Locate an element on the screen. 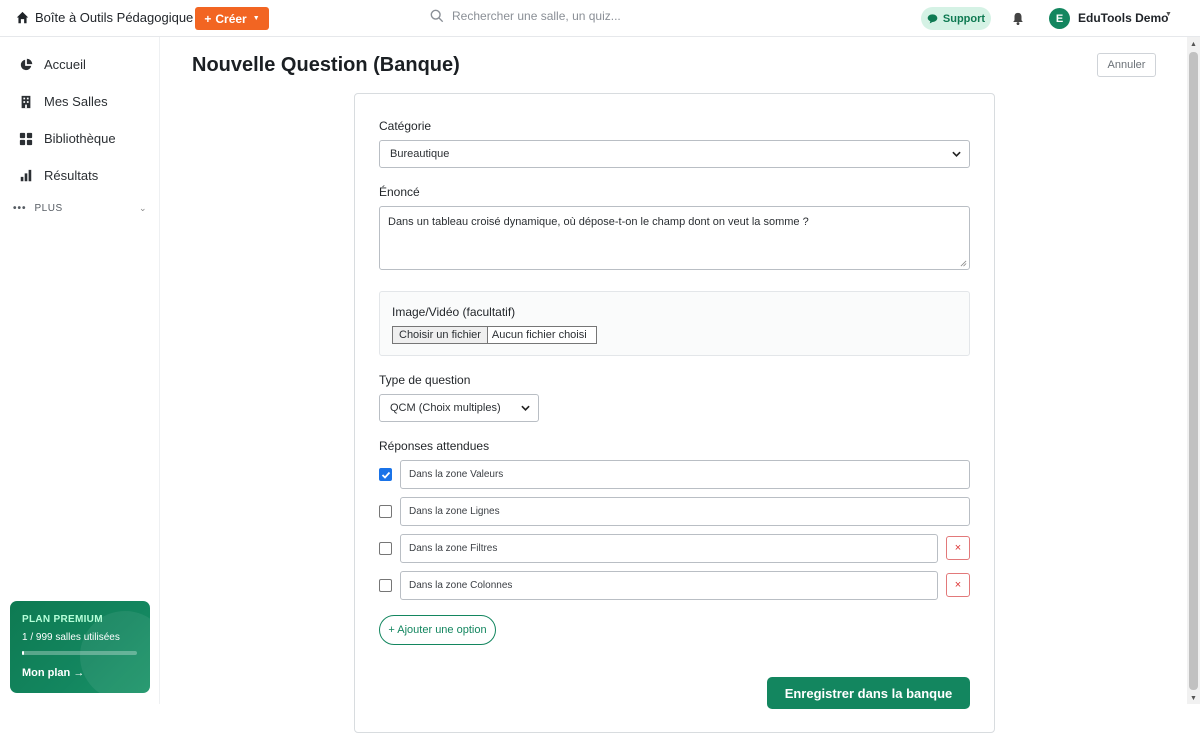  brand-title: Boîte à Outils Pédagogique is located at coordinates (114, 17).